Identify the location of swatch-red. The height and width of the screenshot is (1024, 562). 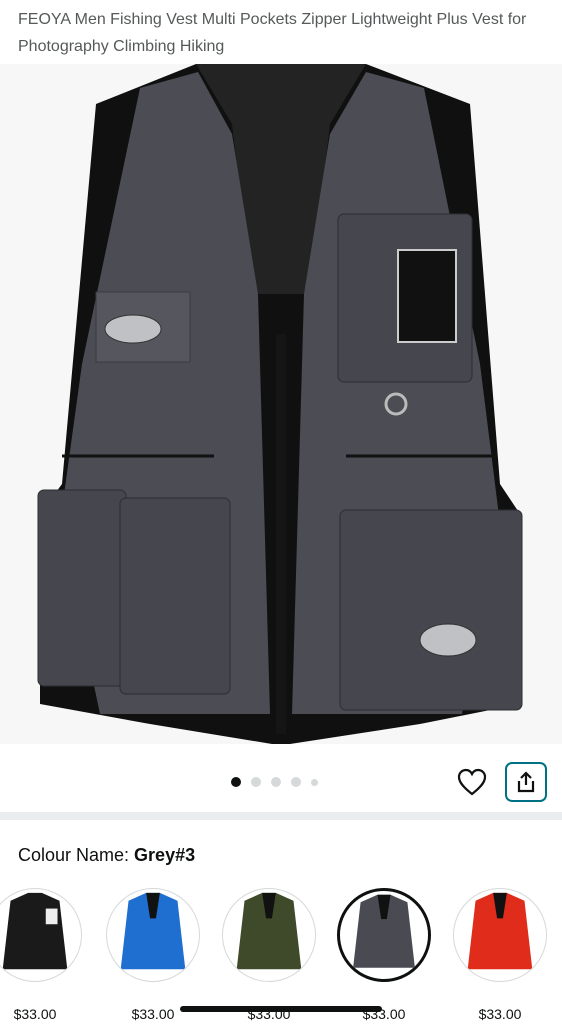
(500, 935).